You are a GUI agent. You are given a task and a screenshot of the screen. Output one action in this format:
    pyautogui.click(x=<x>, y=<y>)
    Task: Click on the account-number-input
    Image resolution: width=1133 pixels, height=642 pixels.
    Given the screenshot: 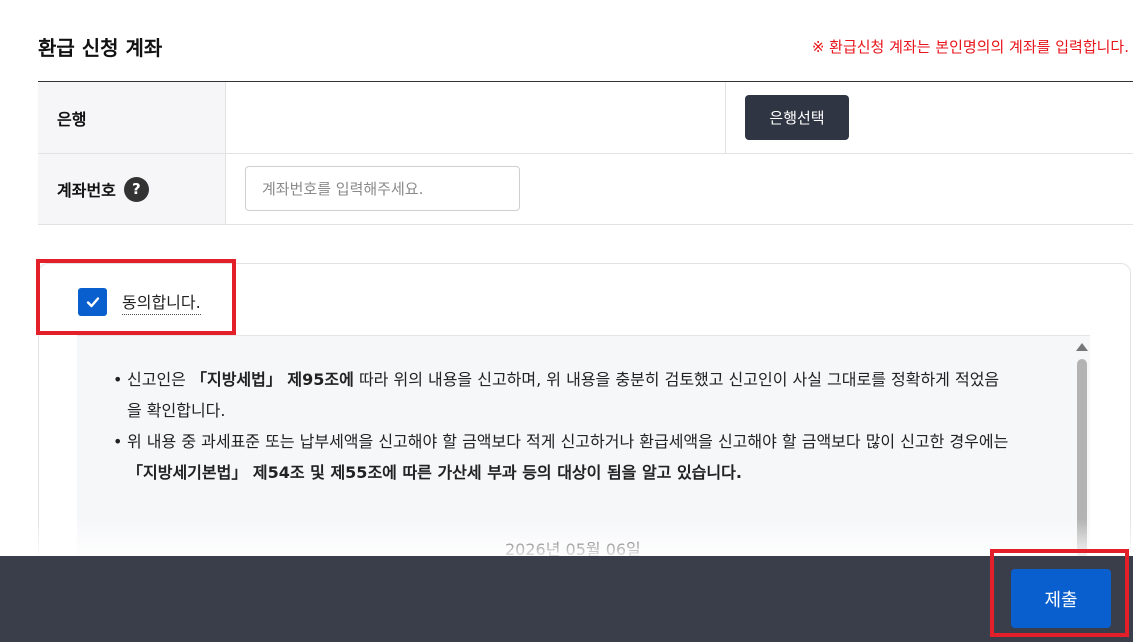 What is the action you would take?
    pyautogui.click(x=382, y=188)
    